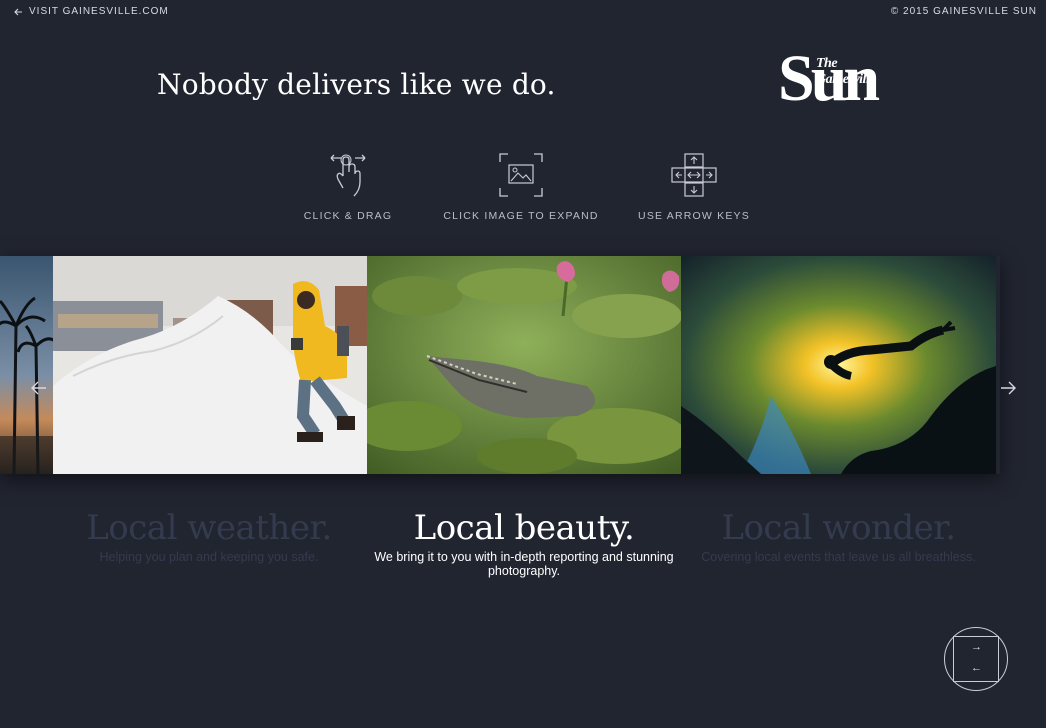 The height and width of the screenshot is (728, 1046). I want to click on nav-left-arrow-icon: ←, so click(976, 668).